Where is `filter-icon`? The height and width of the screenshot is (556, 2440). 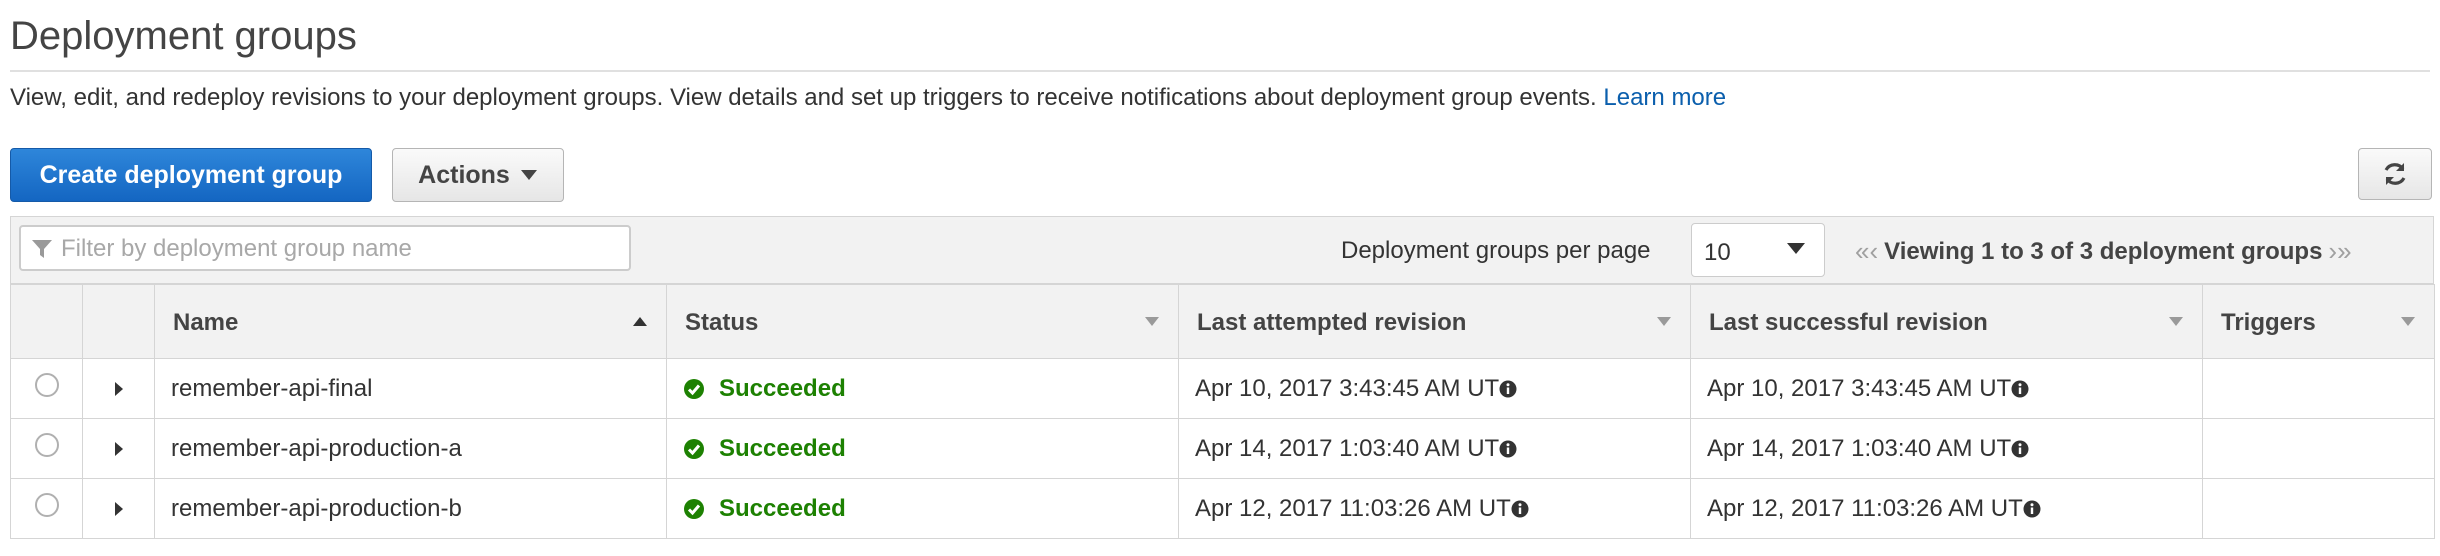
filter-icon is located at coordinates (42, 249).